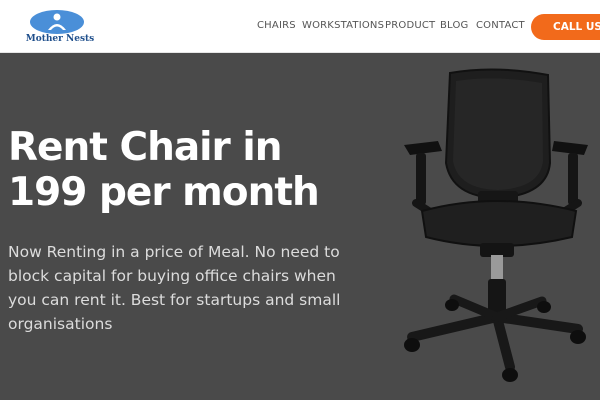 Image resolution: width=600 pixels, height=400 pixels. I want to click on main-nav: CHAIRS WORKSTATIONS PRODUCT BLOG CONTACT, so click(300, 27).